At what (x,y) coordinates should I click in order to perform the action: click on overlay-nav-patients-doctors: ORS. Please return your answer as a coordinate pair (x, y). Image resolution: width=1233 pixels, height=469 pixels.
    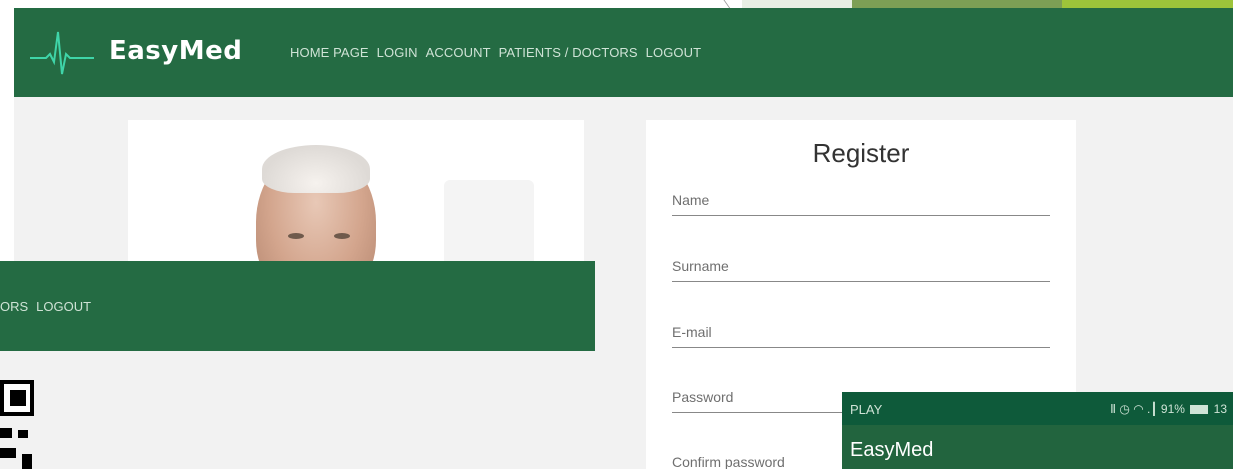
    Looking at the image, I should click on (14, 306).